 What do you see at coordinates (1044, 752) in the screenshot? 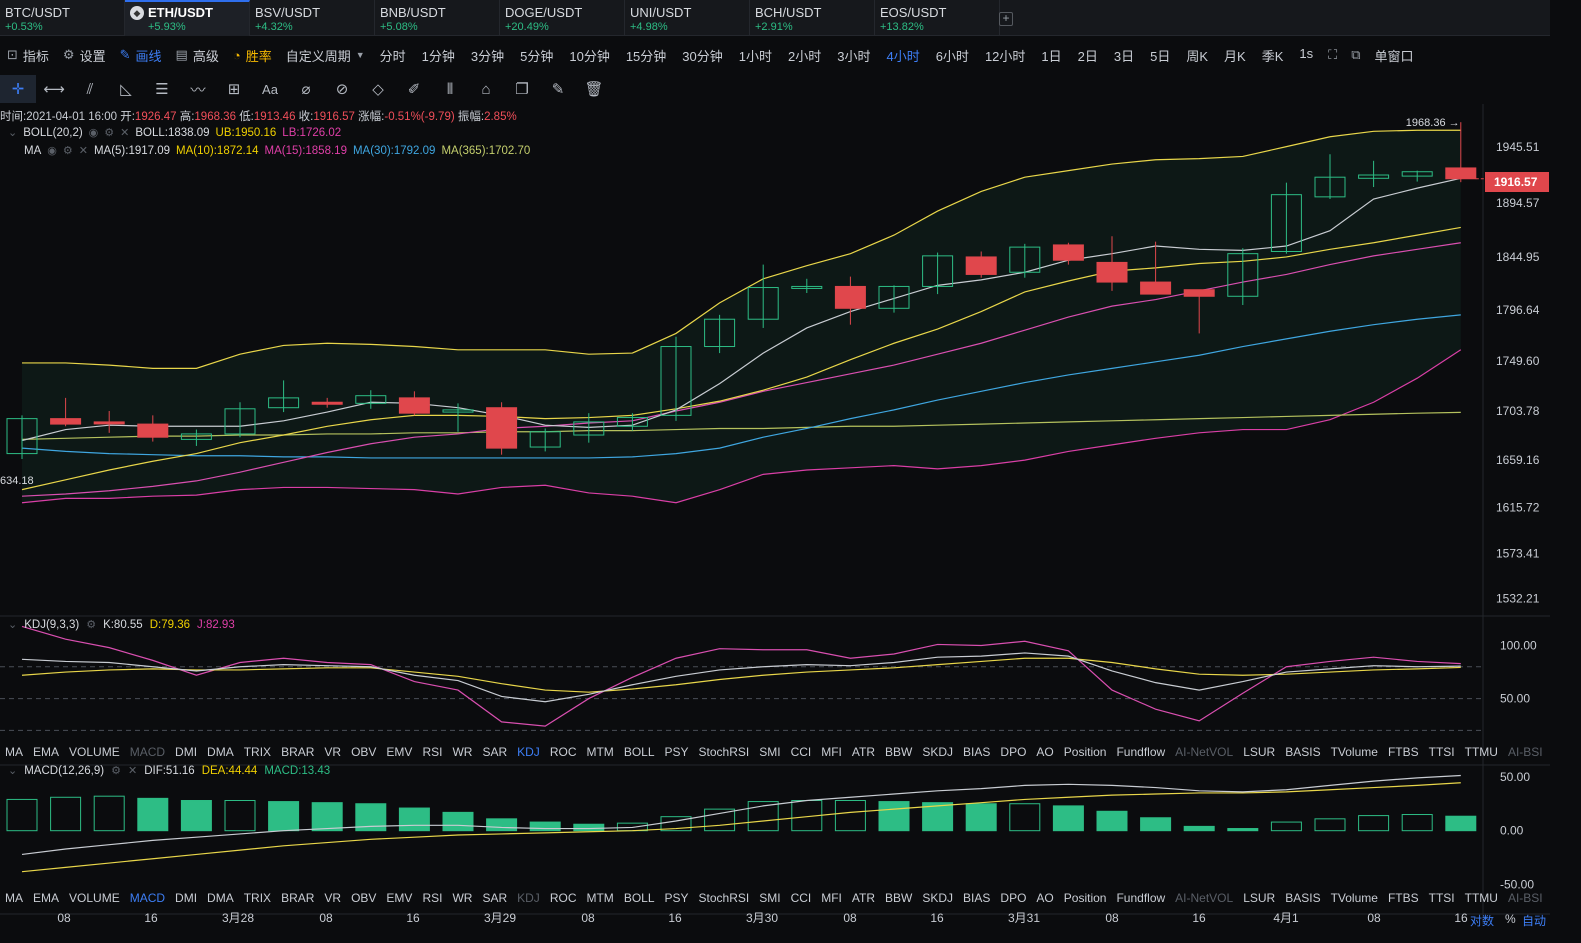
I see `indicator-tab-ao: AO` at bounding box center [1044, 752].